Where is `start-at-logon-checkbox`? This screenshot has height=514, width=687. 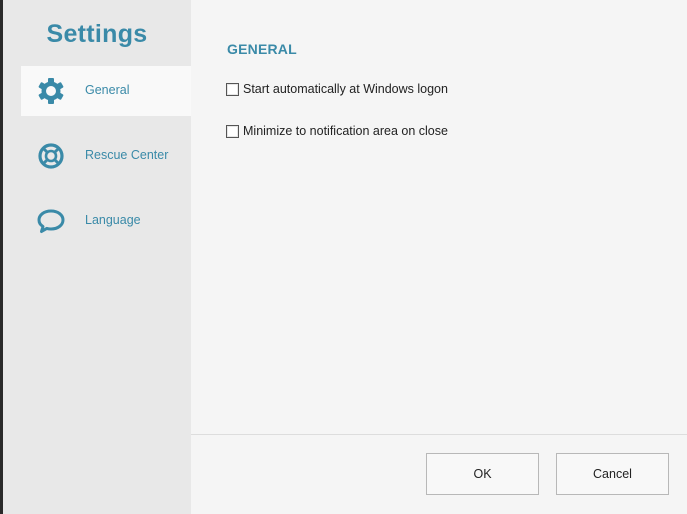 start-at-logon-checkbox is located at coordinates (232, 89).